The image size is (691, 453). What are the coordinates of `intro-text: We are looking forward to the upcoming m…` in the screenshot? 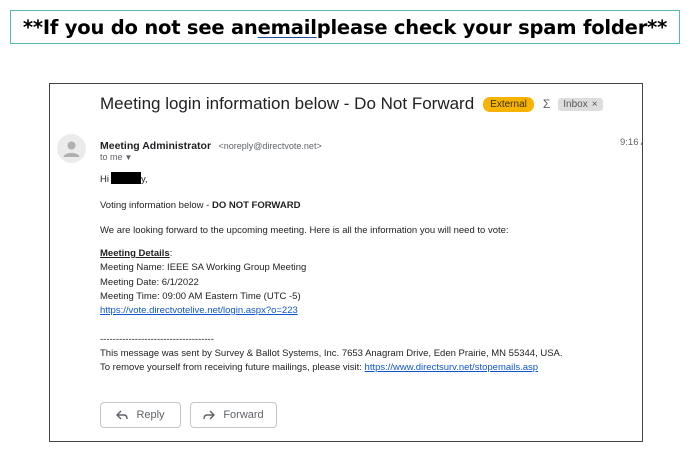 It's located at (304, 230).